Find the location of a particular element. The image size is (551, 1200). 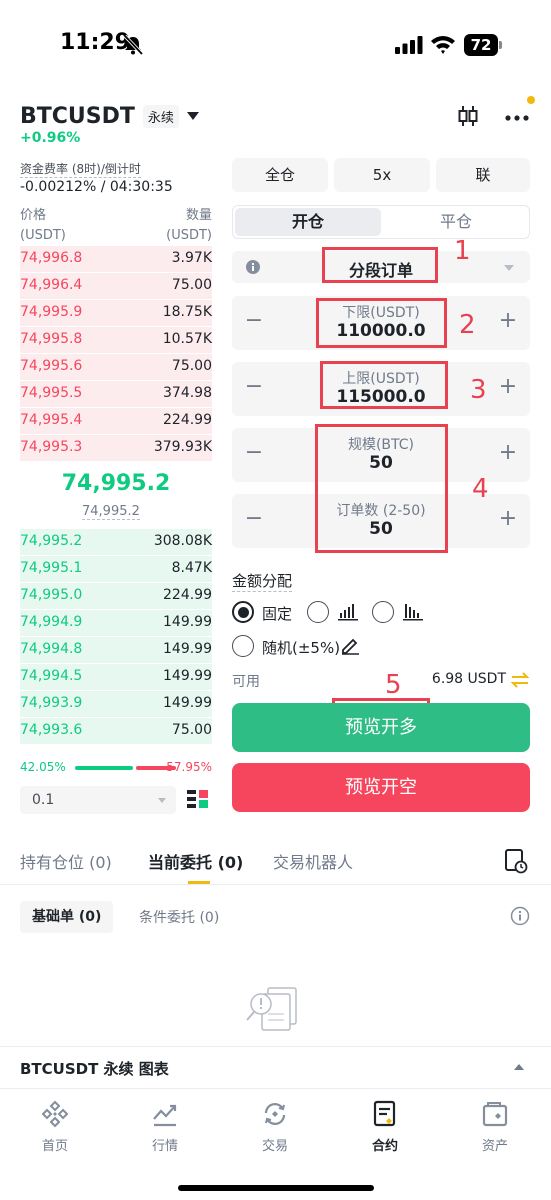

bid-row: 74,993.6 75.00 is located at coordinates (116, 731).